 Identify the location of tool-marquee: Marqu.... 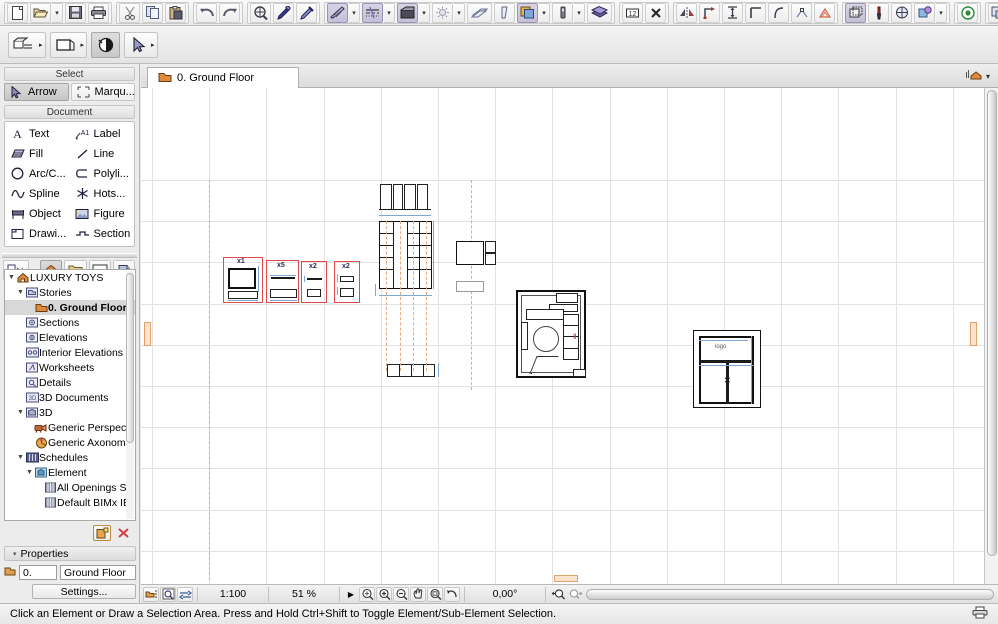
(102, 92).